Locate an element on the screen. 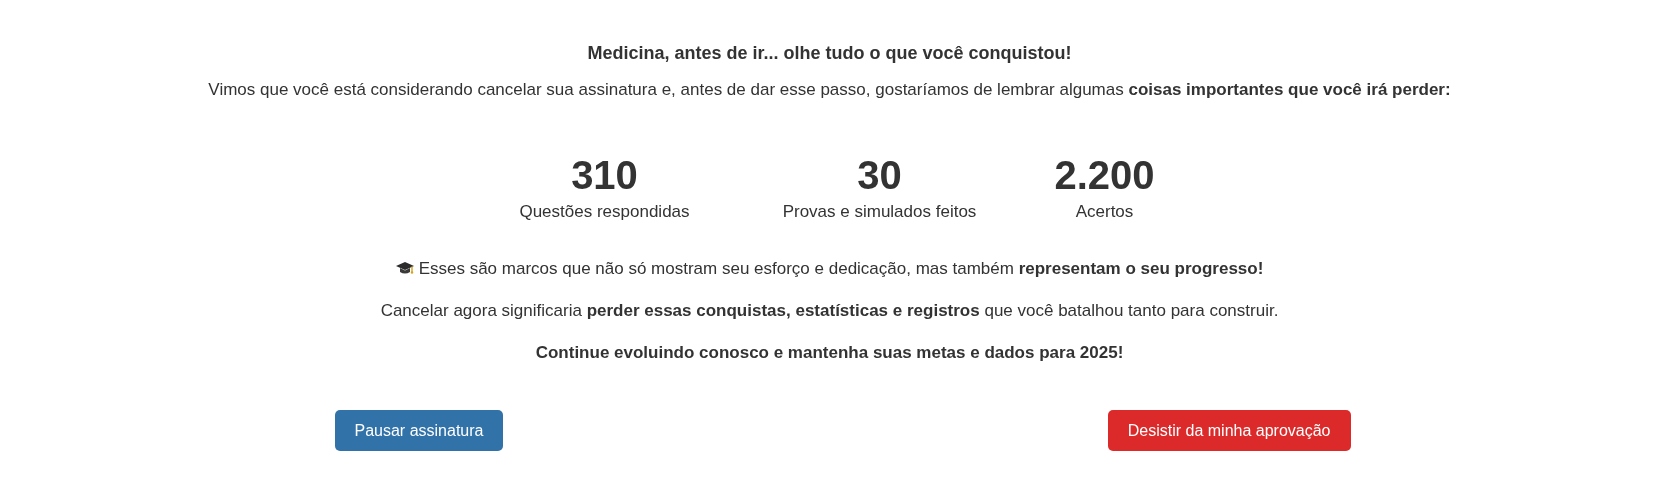  stat-value: 310 is located at coordinates (604, 175).